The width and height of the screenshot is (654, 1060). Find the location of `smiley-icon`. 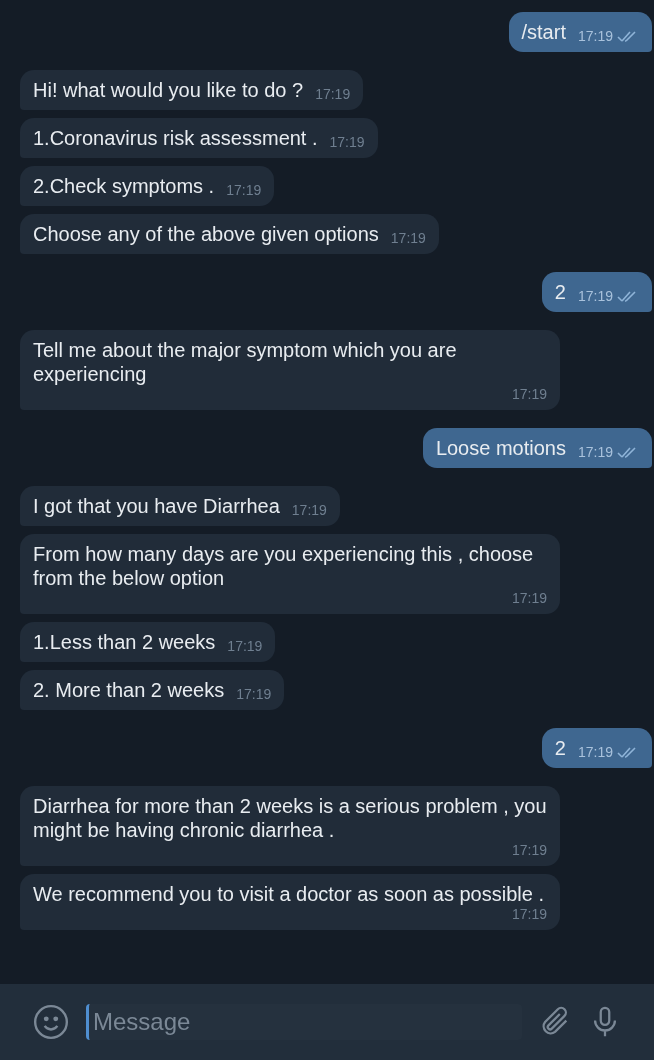

smiley-icon is located at coordinates (51, 1022).